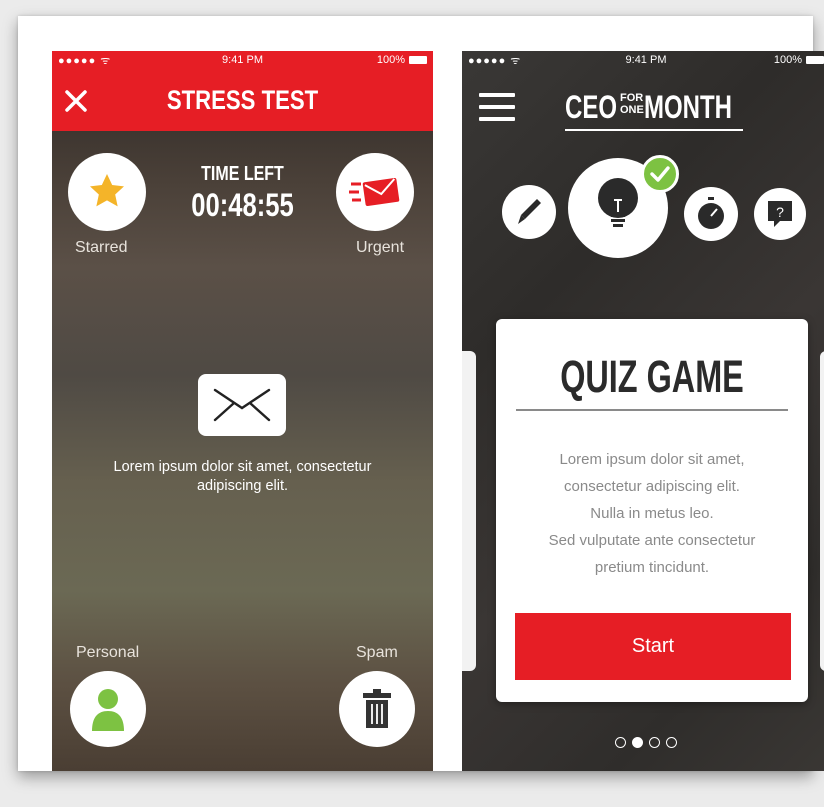 The image size is (824, 807). I want to click on logo-one: ONE, so click(632, 110).